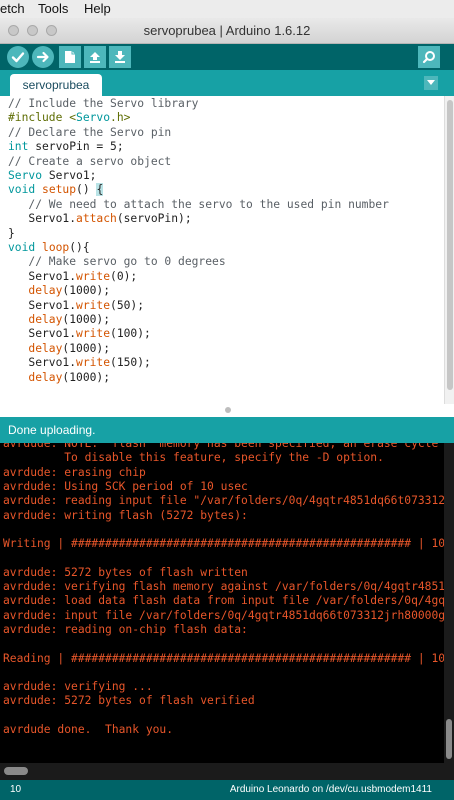  I want to click on code-line: void loop(){, so click(49, 248).